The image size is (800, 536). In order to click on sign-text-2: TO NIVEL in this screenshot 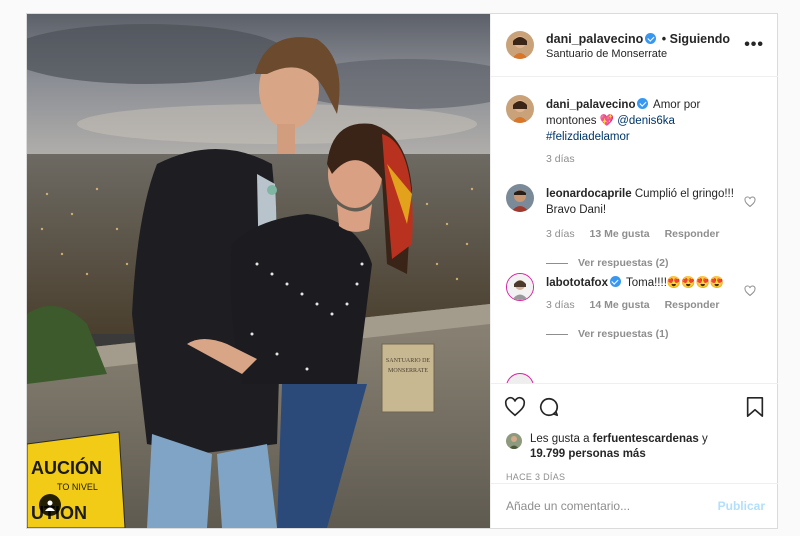, I will do `click(77, 487)`.